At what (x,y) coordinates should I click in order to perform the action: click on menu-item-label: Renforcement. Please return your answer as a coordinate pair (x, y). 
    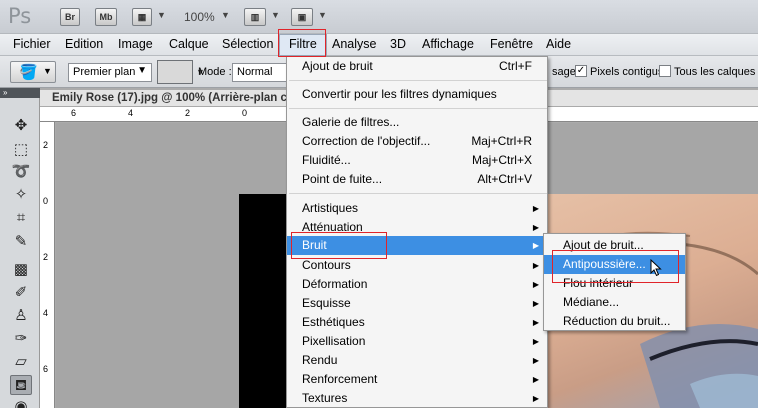
    Looking at the image, I should click on (340, 379).